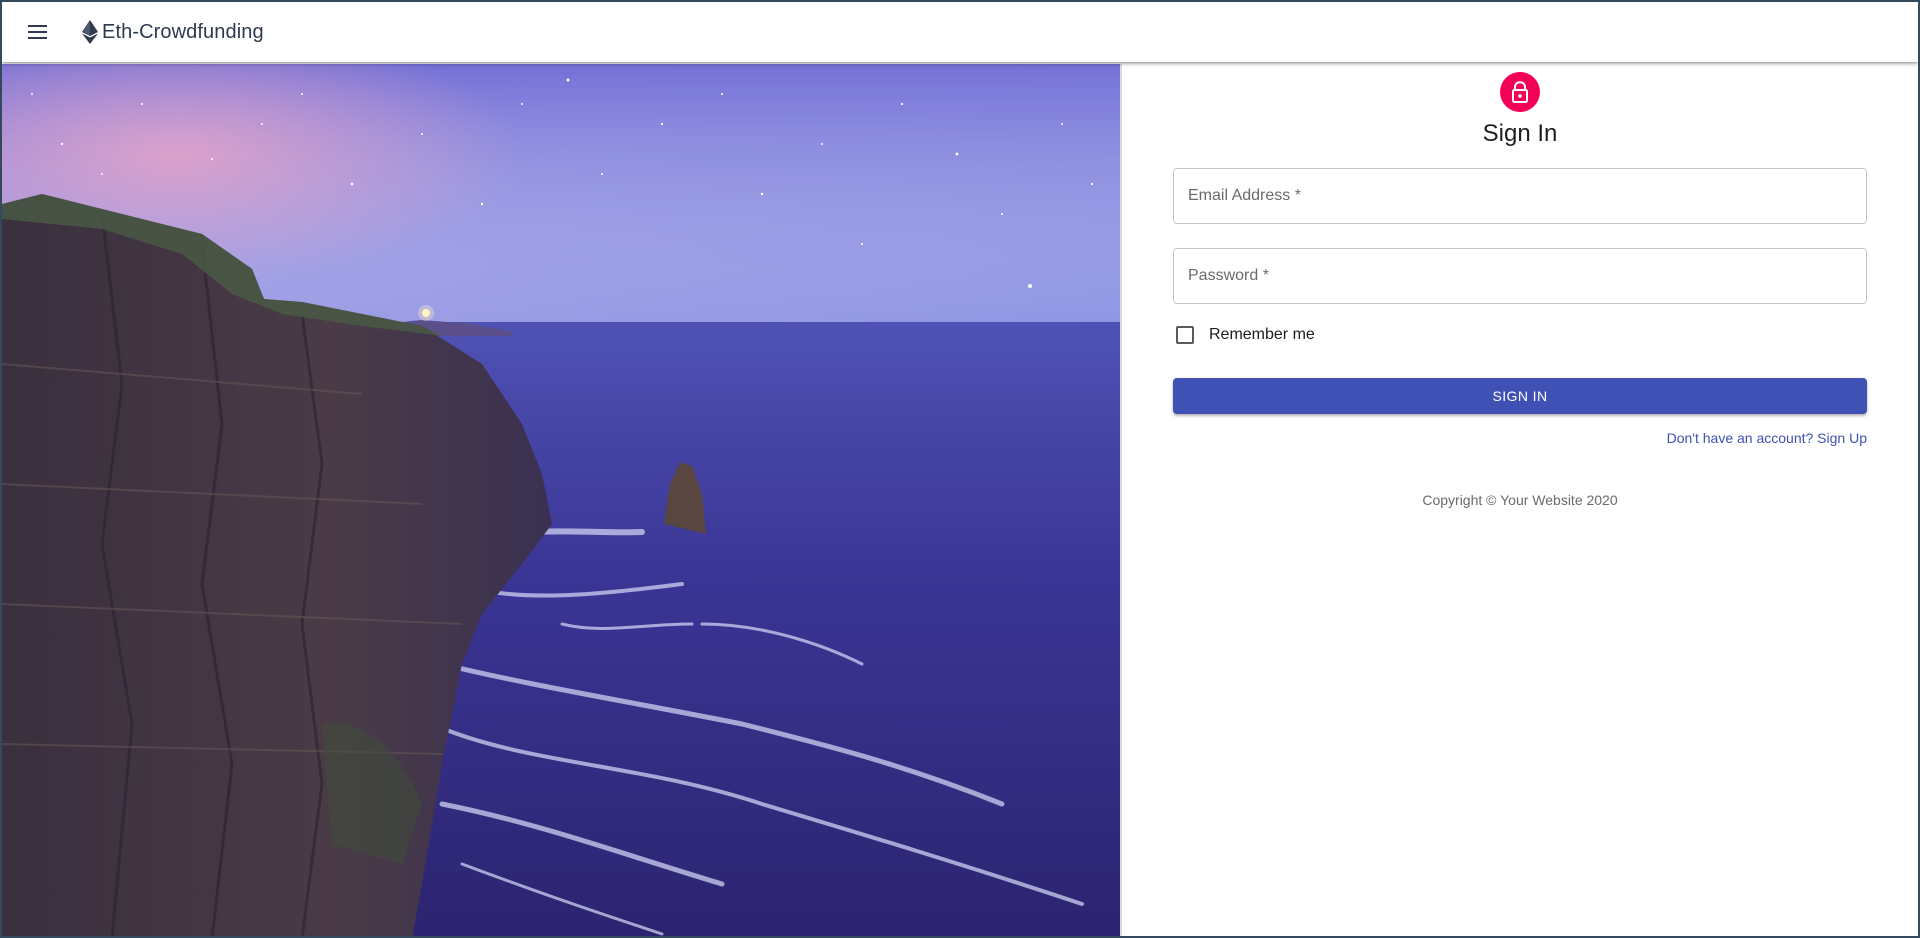 This screenshot has height=938, width=1920. What do you see at coordinates (1767, 438) in the screenshot?
I see `sign-up-link: Don't have an account? Sign Up` at bounding box center [1767, 438].